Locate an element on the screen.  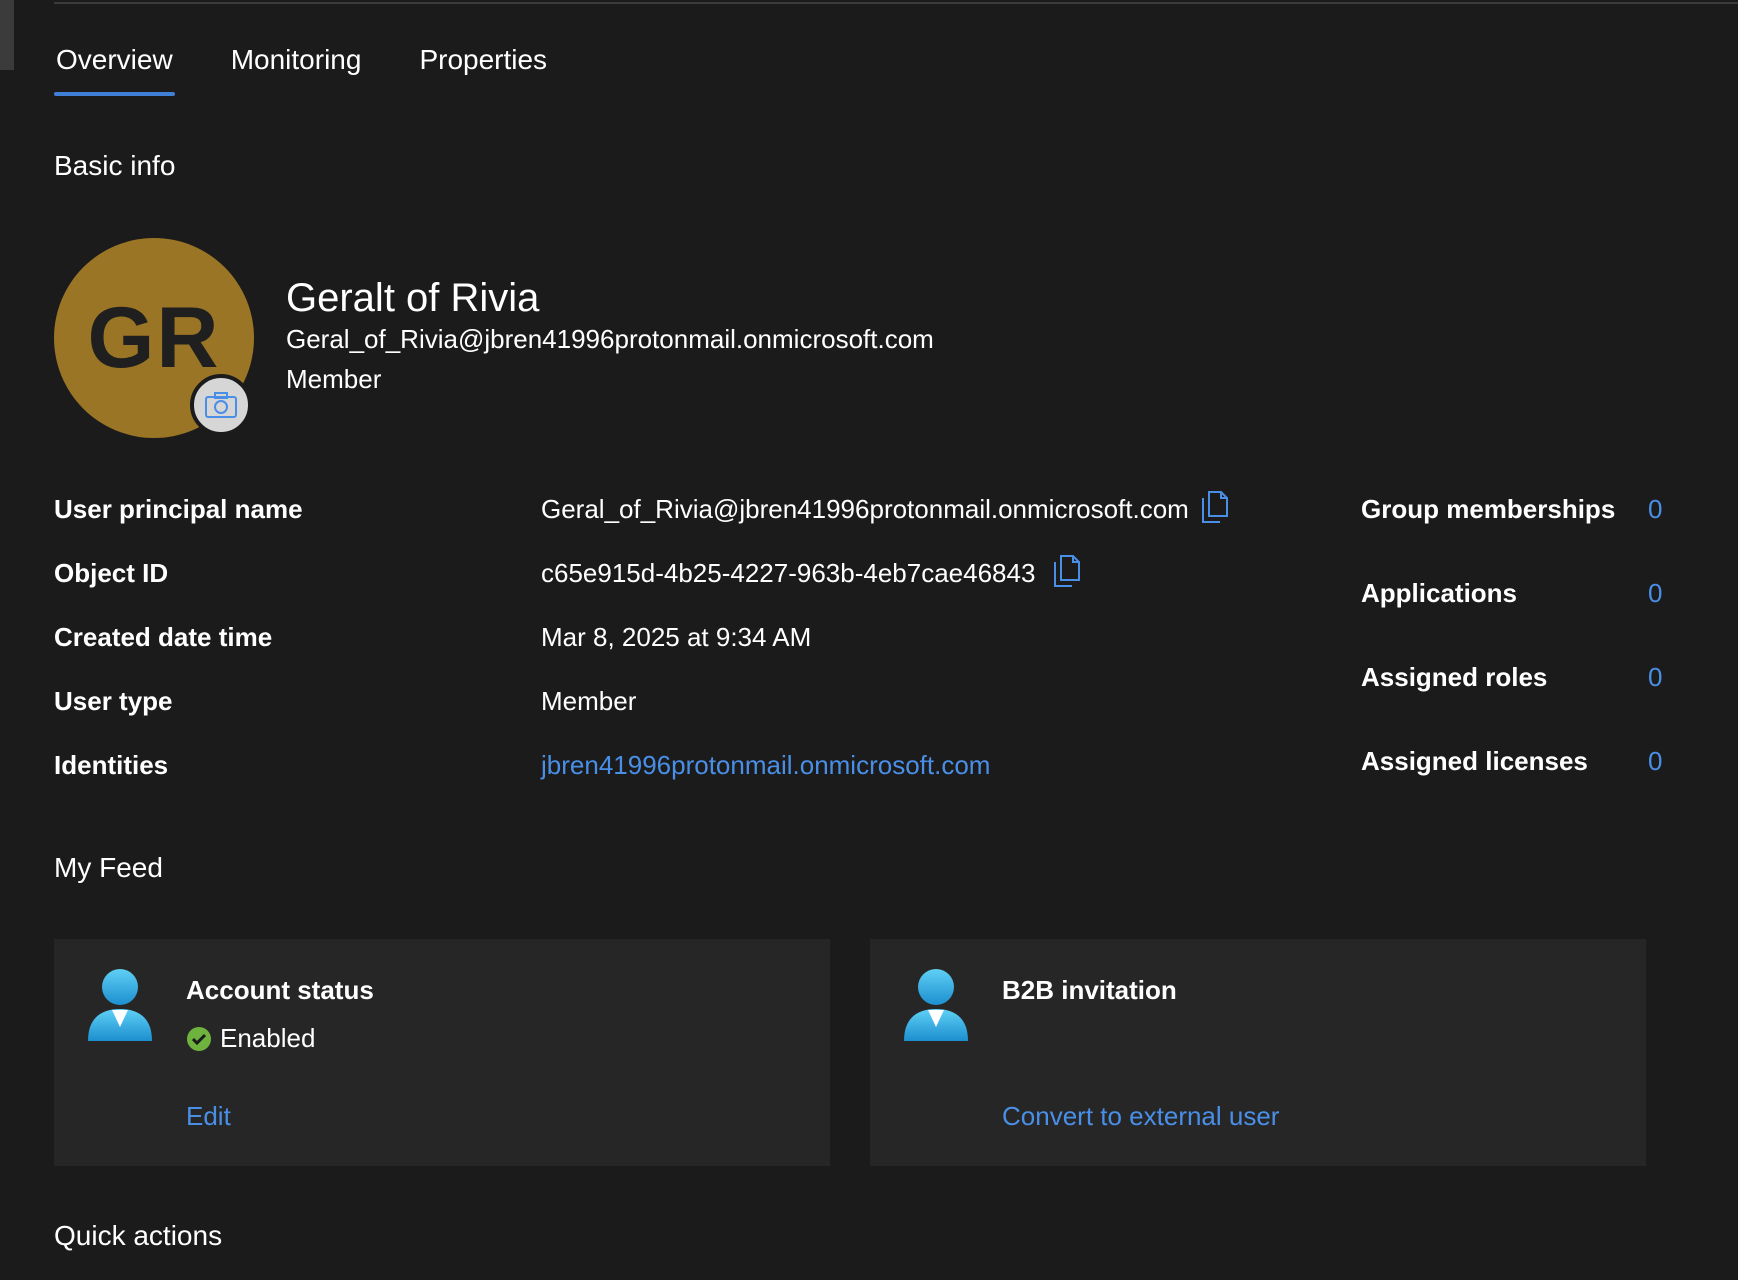
divider is located at coordinates (896, 3).